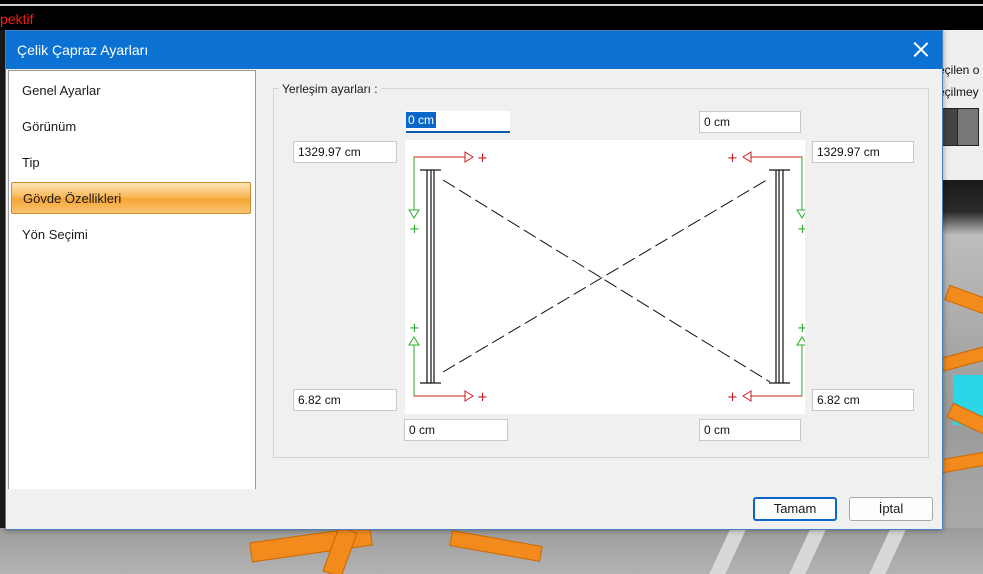  What do you see at coordinates (767, 194) in the screenshot?
I see `top-right-offset-arrows: + +` at bounding box center [767, 194].